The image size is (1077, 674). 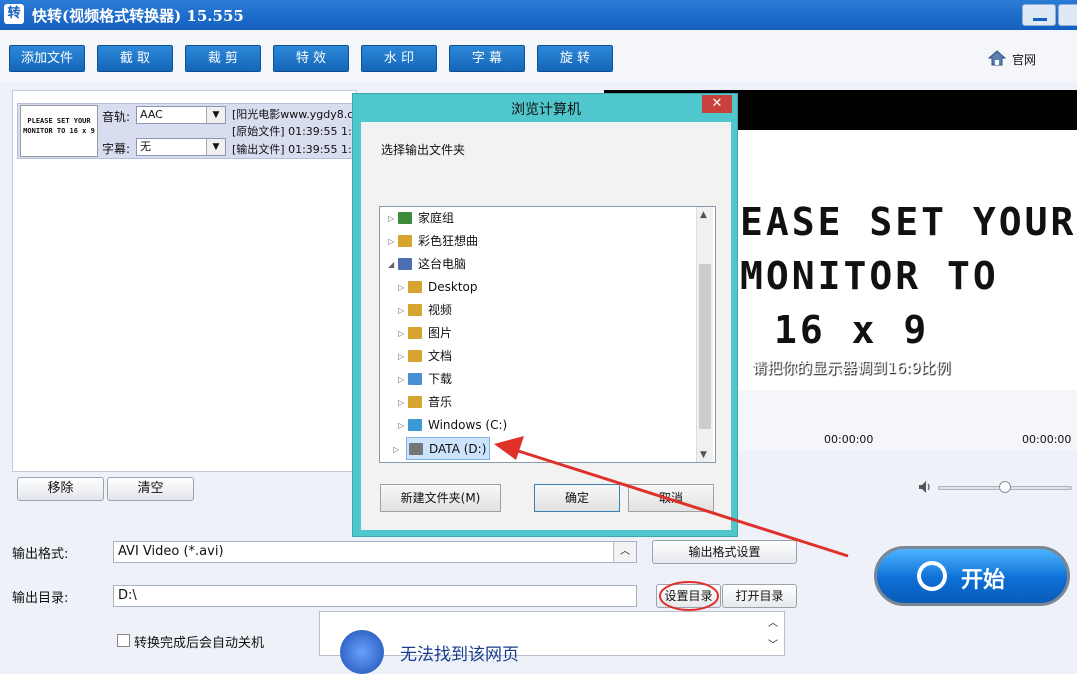 What do you see at coordinates (773, 643) in the screenshot?
I see `scroll-down-icon: ﹀` at bounding box center [773, 643].